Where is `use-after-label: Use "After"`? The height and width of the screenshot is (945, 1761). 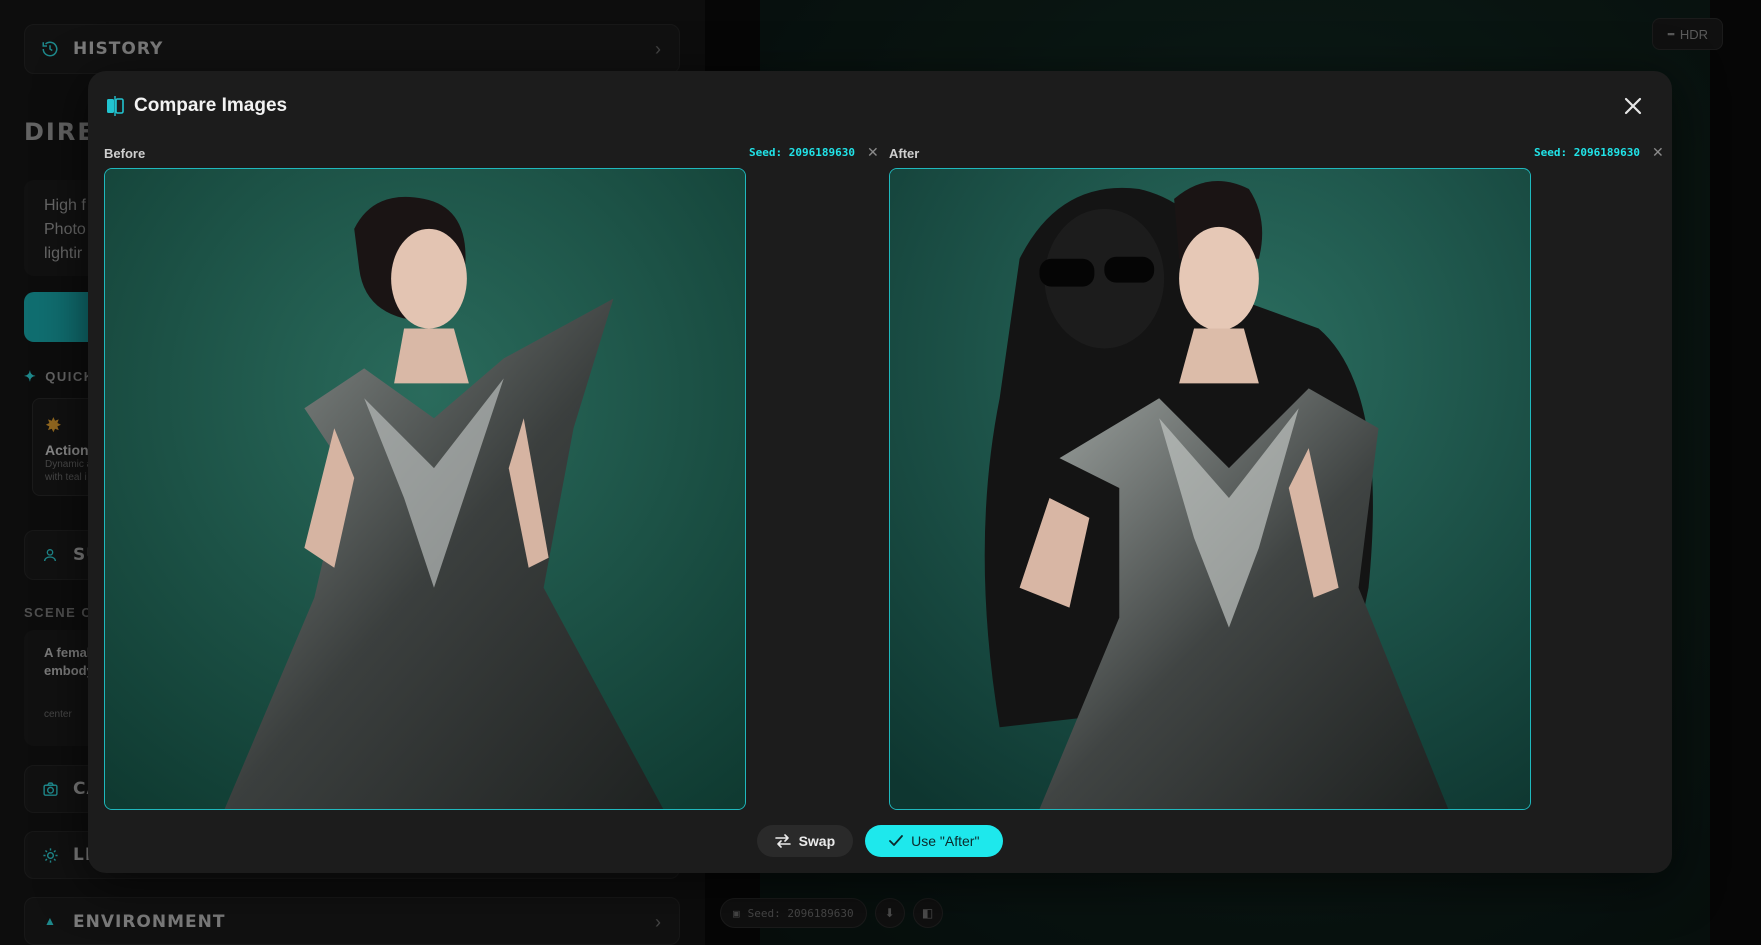 use-after-label: Use "After" is located at coordinates (945, 841).